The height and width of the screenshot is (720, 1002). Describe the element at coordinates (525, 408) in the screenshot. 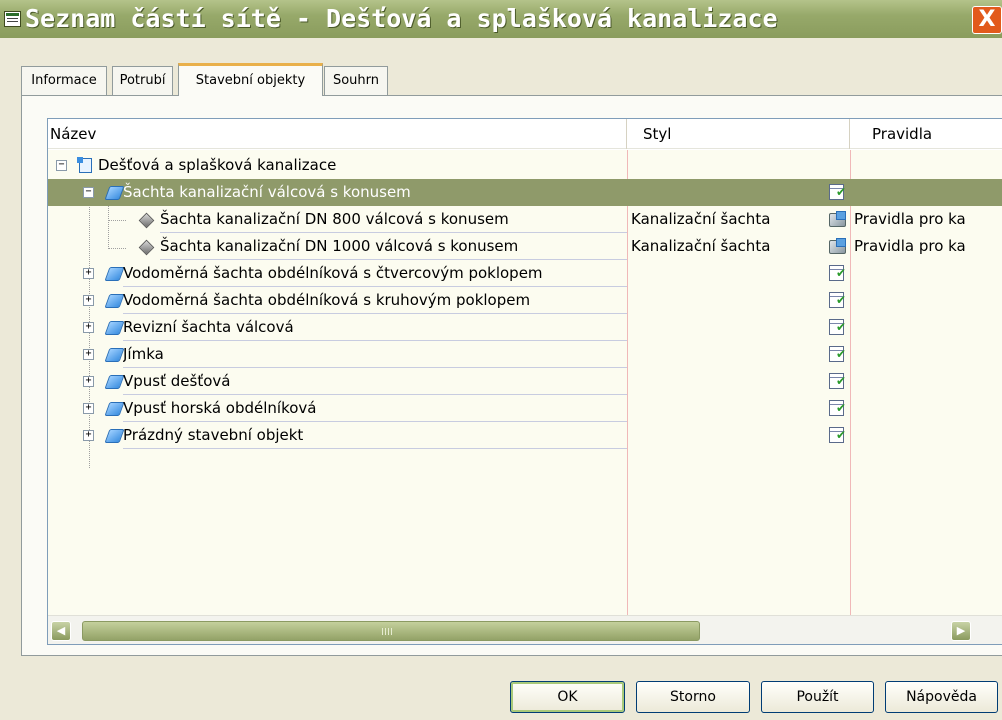

I see `tree-row: + Vpusť horská obdélníková` at that location.